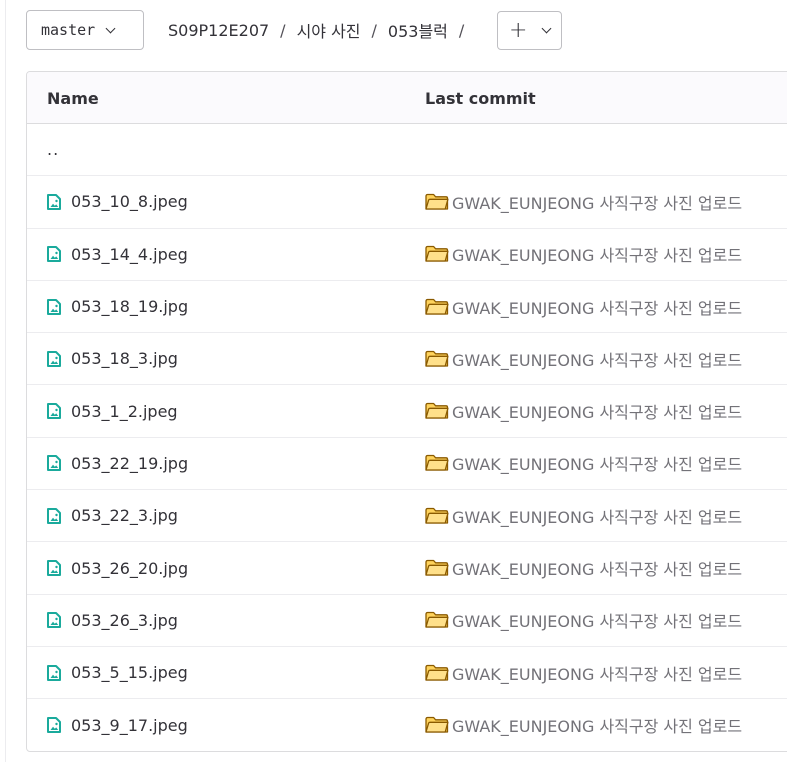  Describe the element at coordinates (5, 381) in the screenshot. I see `page-left-border` at that location.